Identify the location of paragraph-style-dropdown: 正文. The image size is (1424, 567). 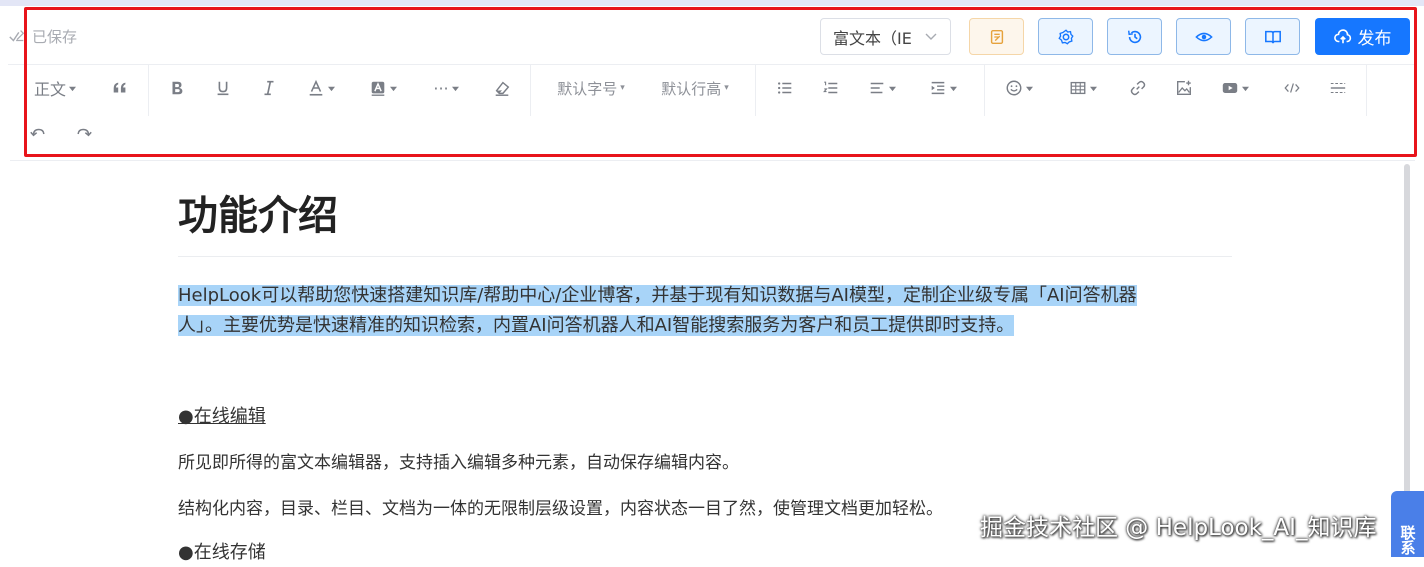
(55, 88).